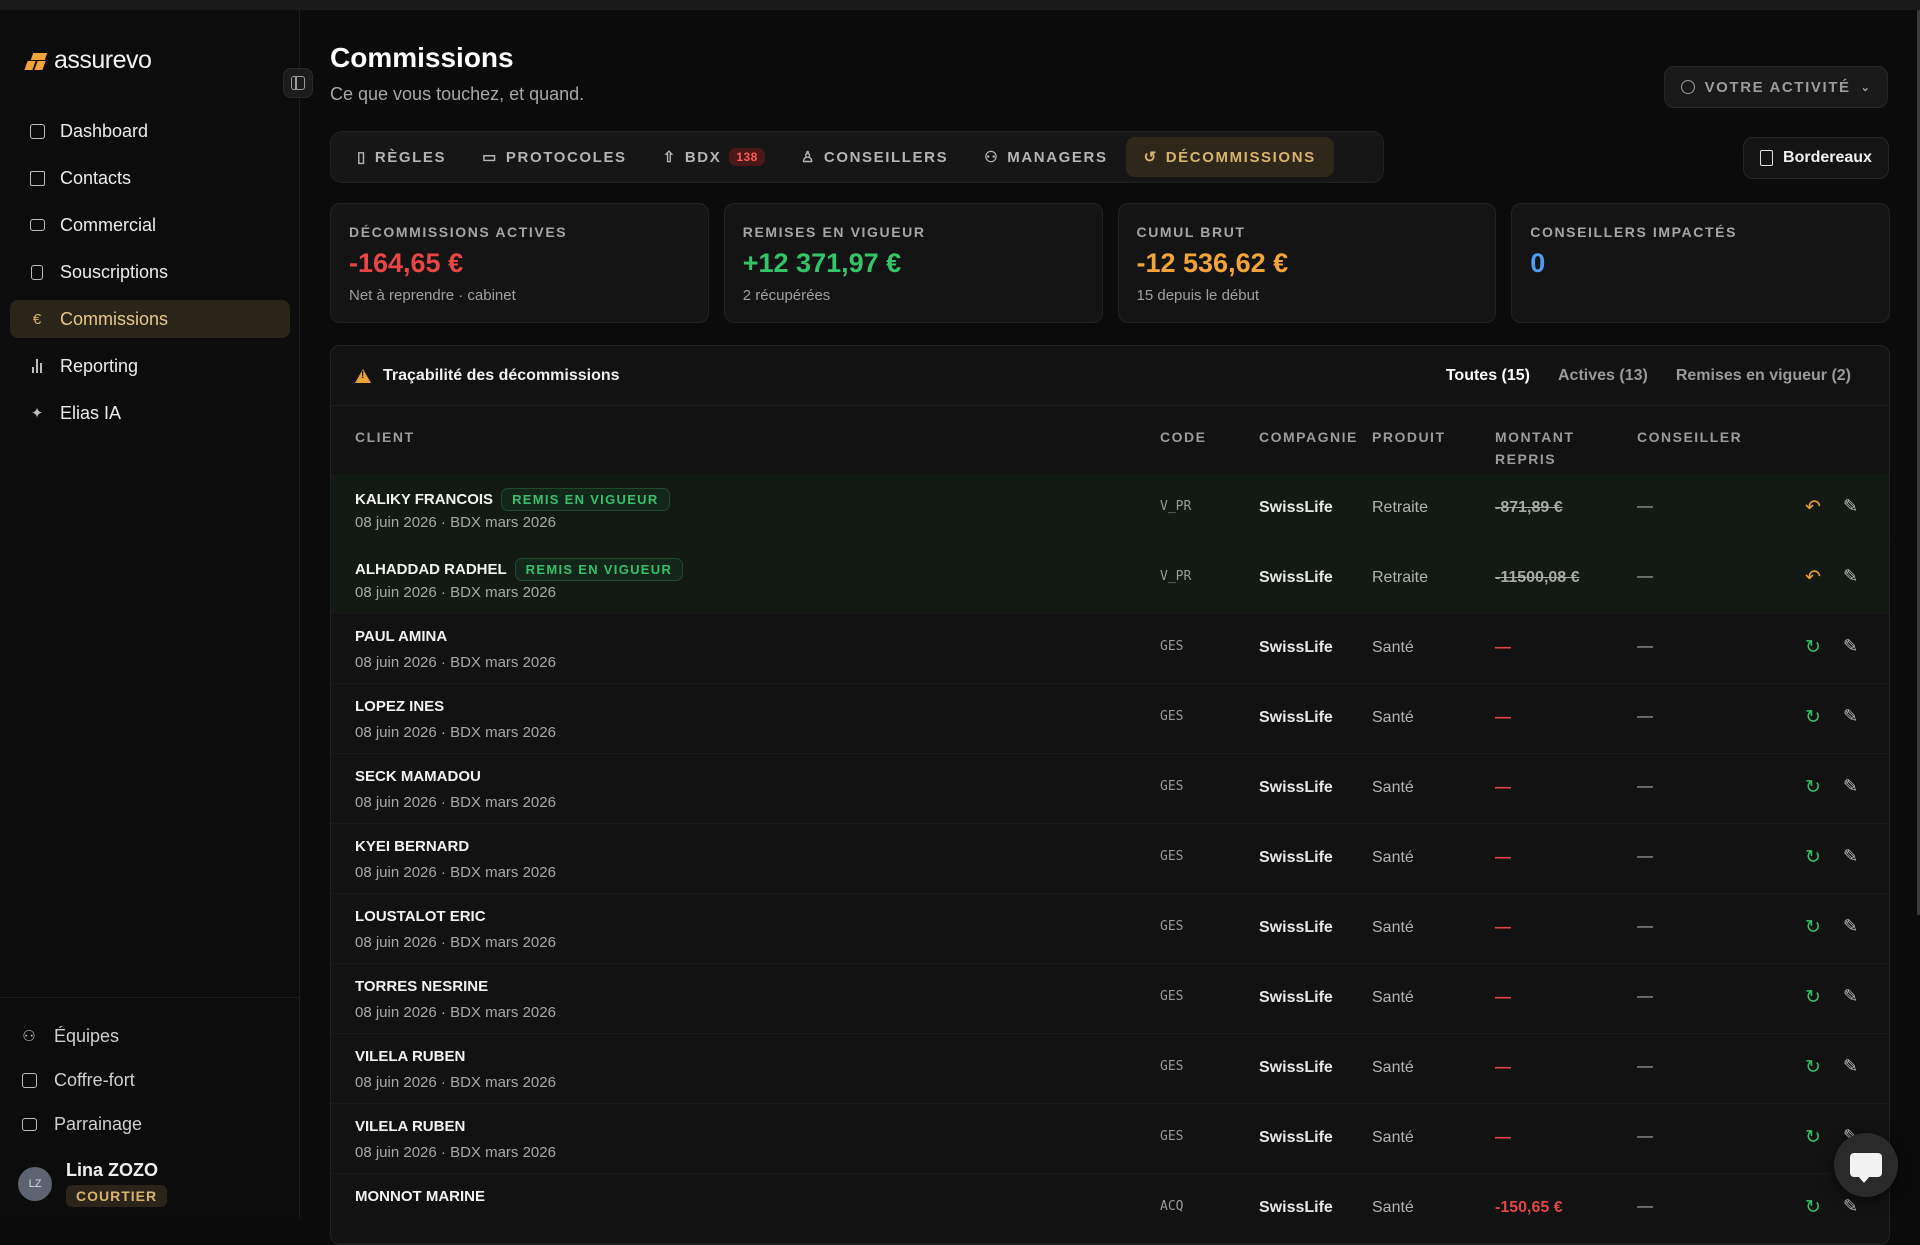  Describe the element at coordinates (1776, 87) in the screenshot. I see `activity-dropdown: VOTRE ACTIVITÉ ⌄` at that location.